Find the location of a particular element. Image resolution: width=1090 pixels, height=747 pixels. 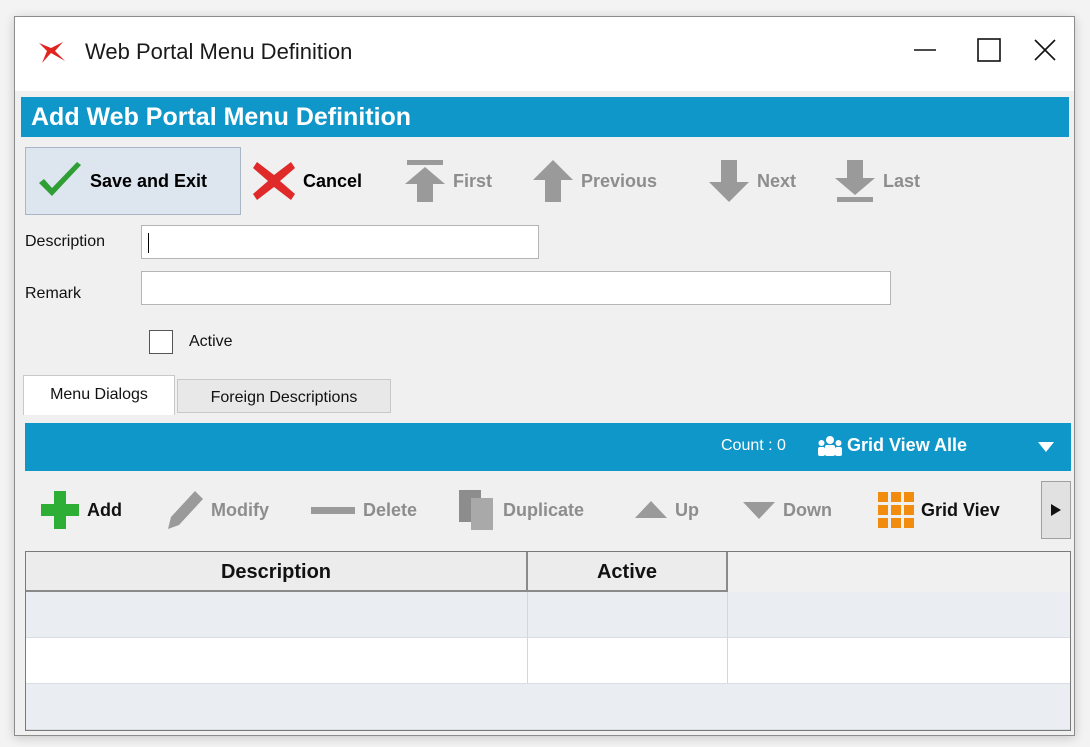

grid-header: Description Active is located at coordinates (548, 572).